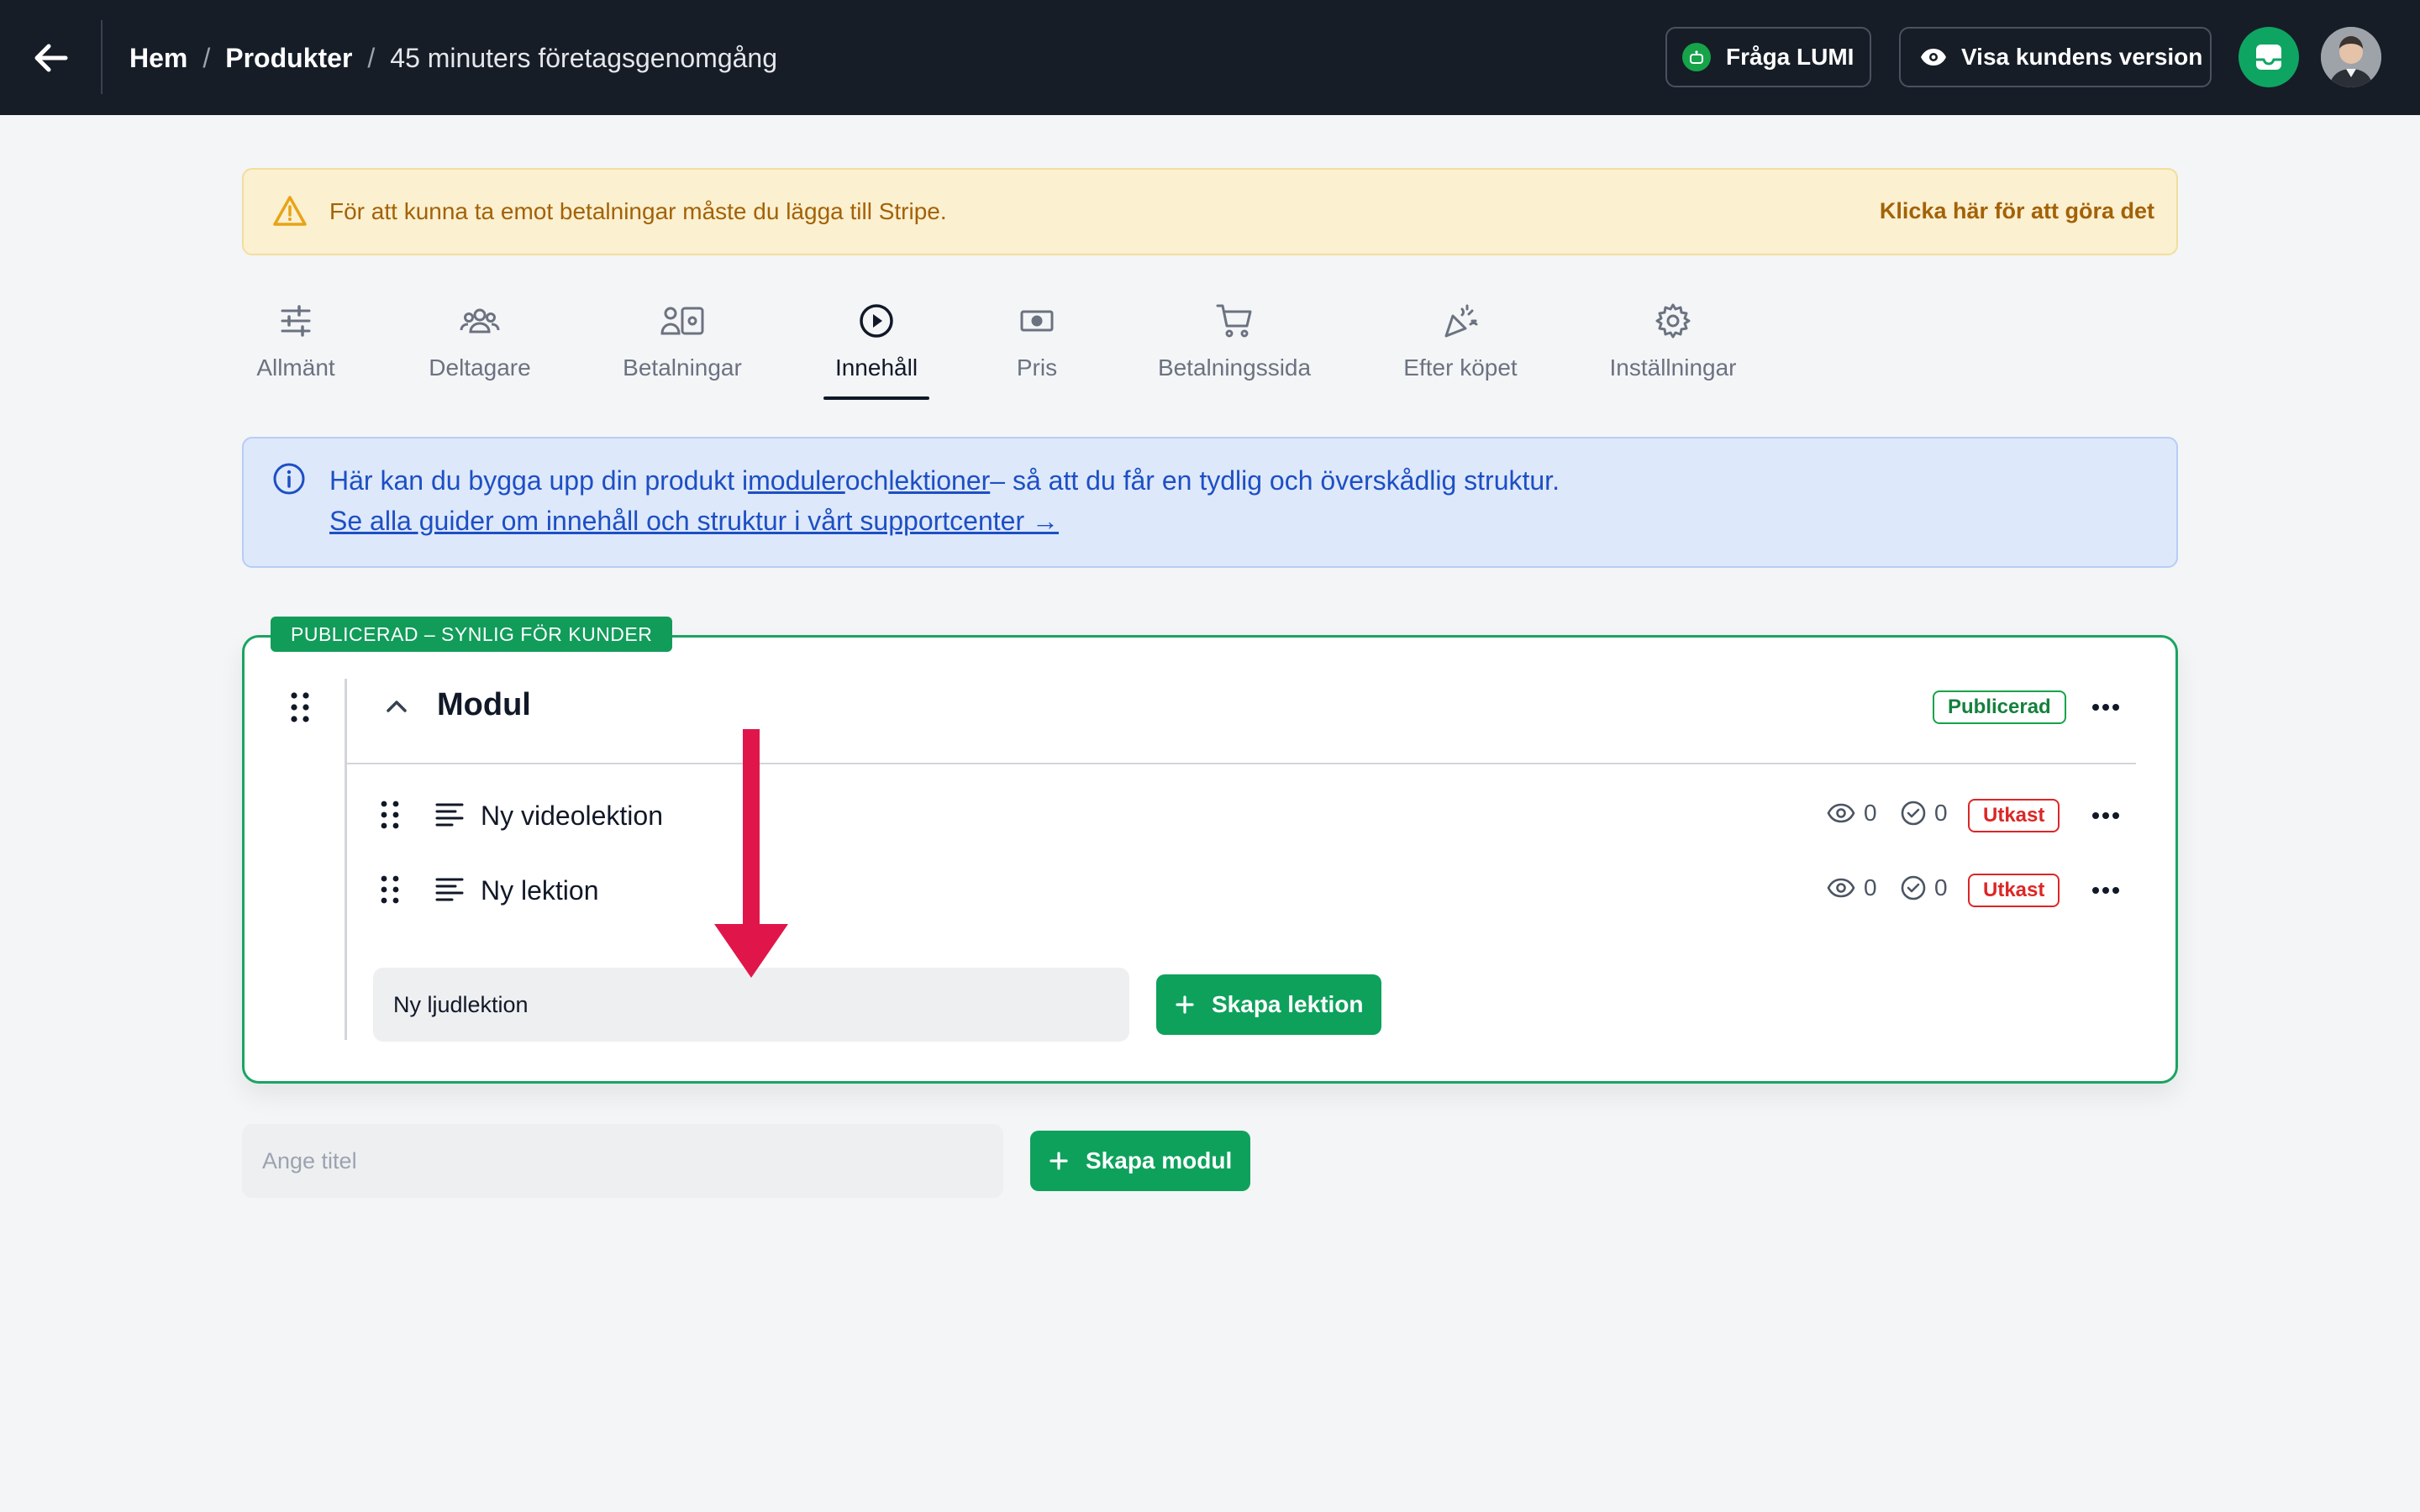 The width and height of the screenshot is (2420, 1512). Describe the element at coordinates (572, 816) in the screenshot. I see `lesson-title: Ny videolektion` at that location.